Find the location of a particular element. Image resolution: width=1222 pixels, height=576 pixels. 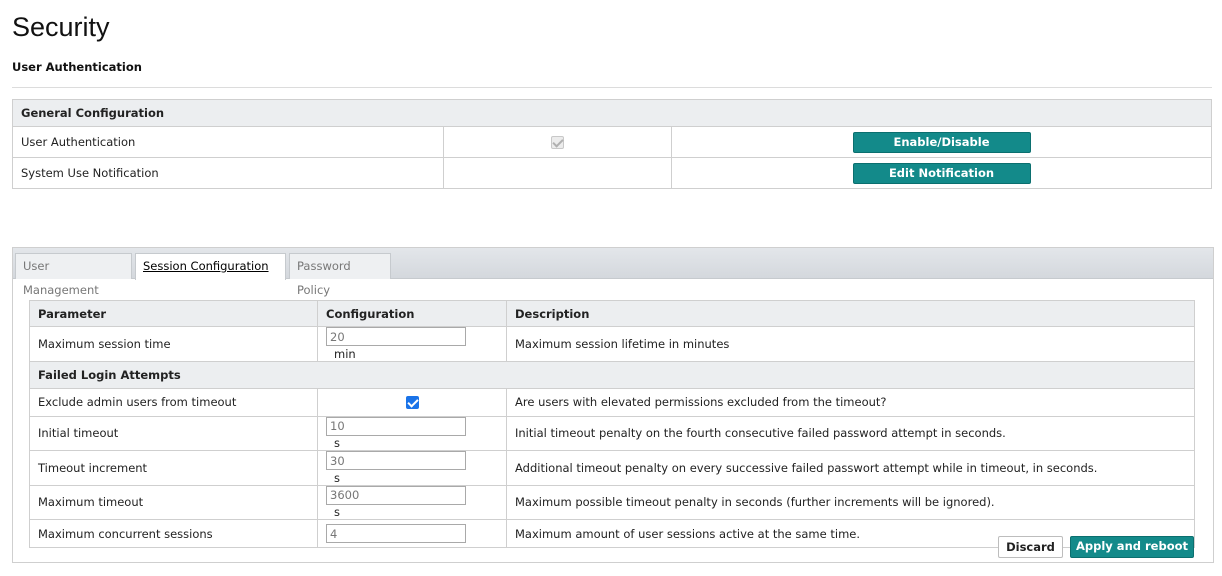

description: Maximum session lifetime in minutes is located at coordinates (850, 344).